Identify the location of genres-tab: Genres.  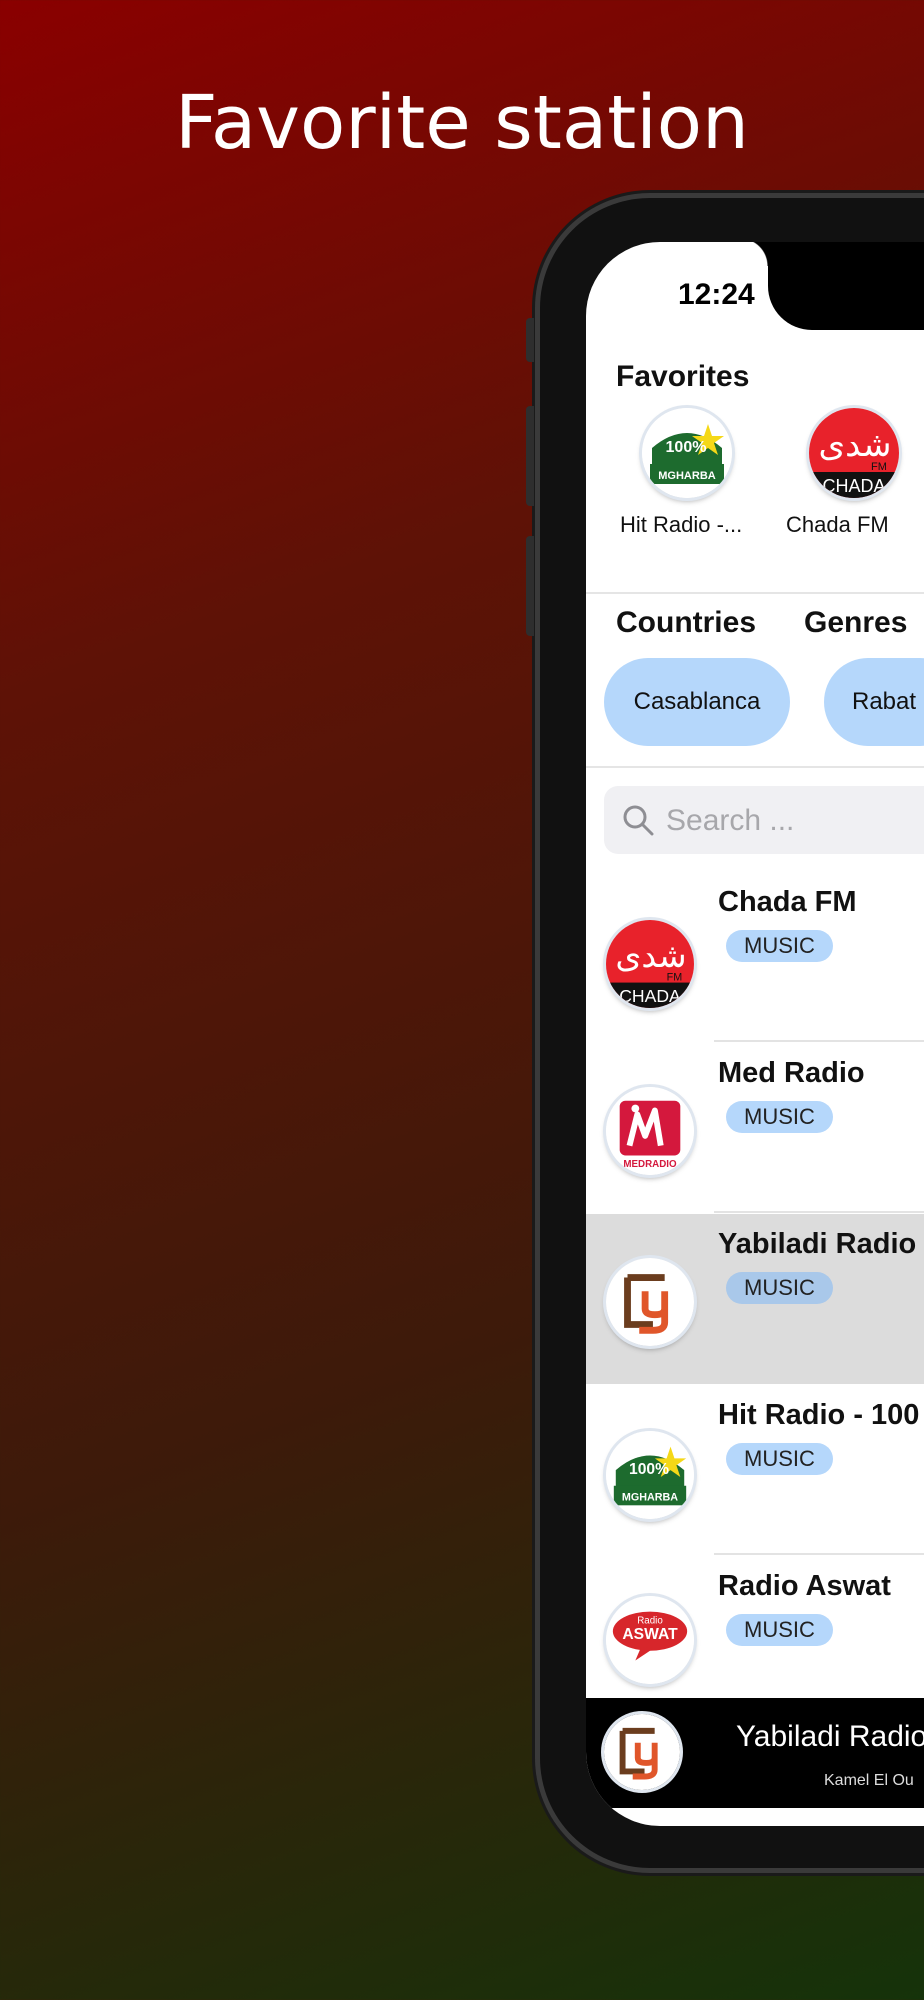
(855, 623).